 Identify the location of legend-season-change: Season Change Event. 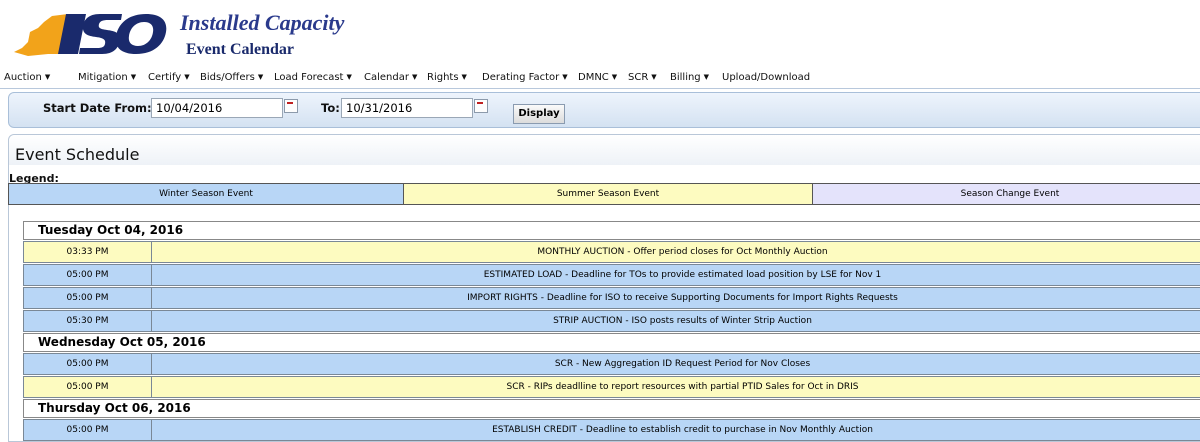
(1006, 194).